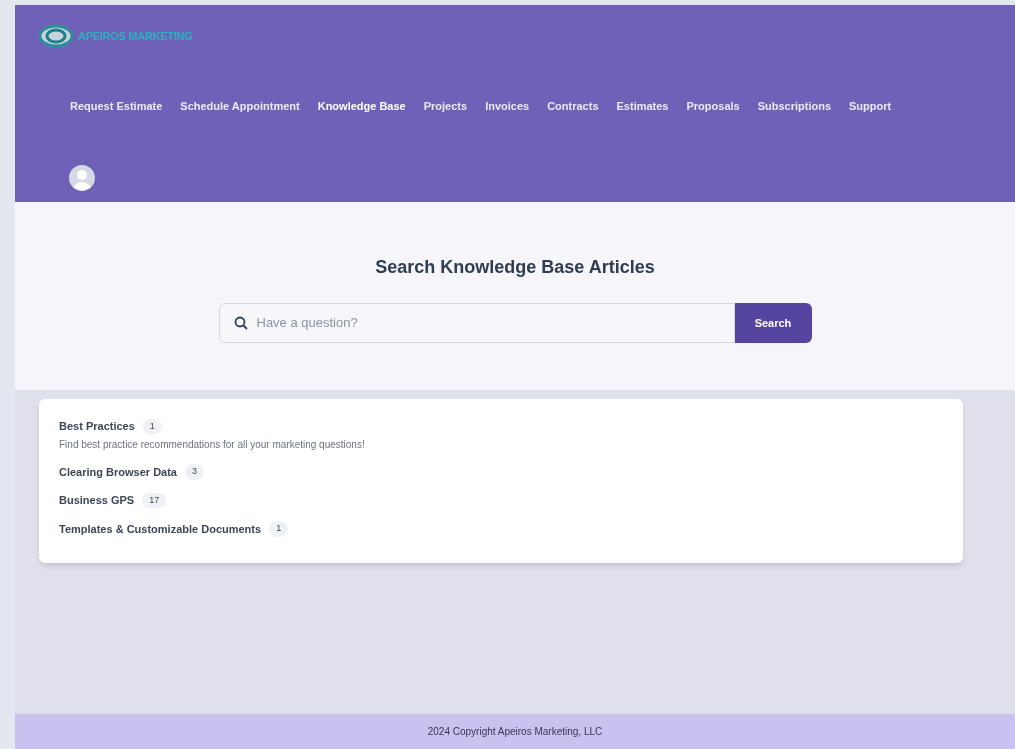 This screenshot has width=1015, height=749. What do you see at coordinates (515, 267) in the screenshot?
I see `section-title: Search Knowledge Base Articles` at bounding box center [515, 267].